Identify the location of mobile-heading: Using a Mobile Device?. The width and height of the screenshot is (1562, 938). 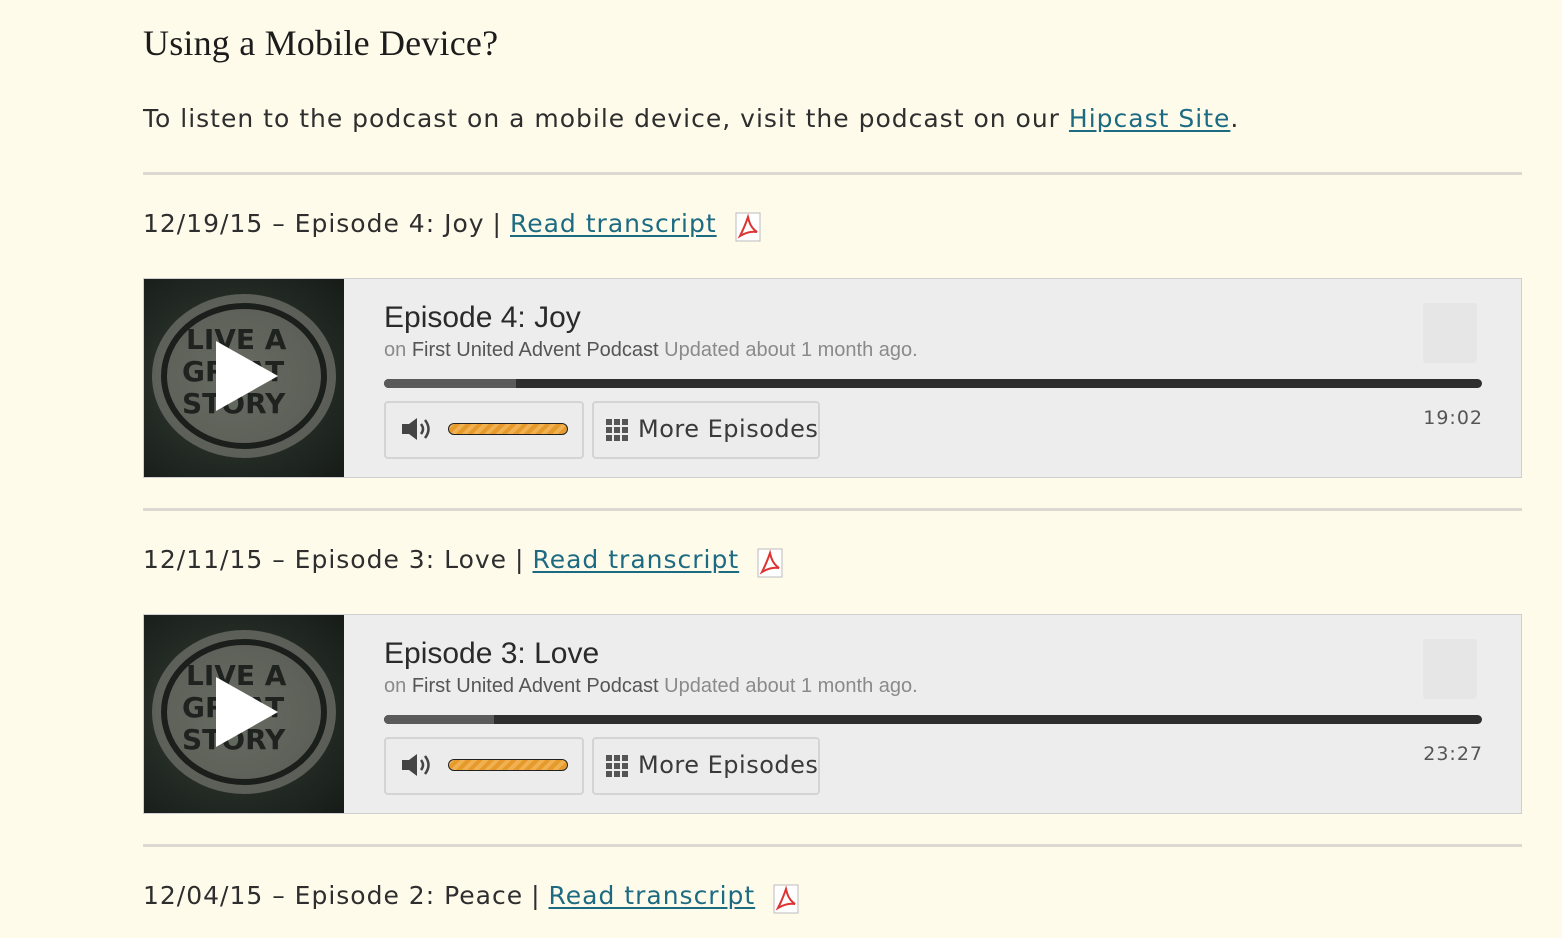
(321, 43).